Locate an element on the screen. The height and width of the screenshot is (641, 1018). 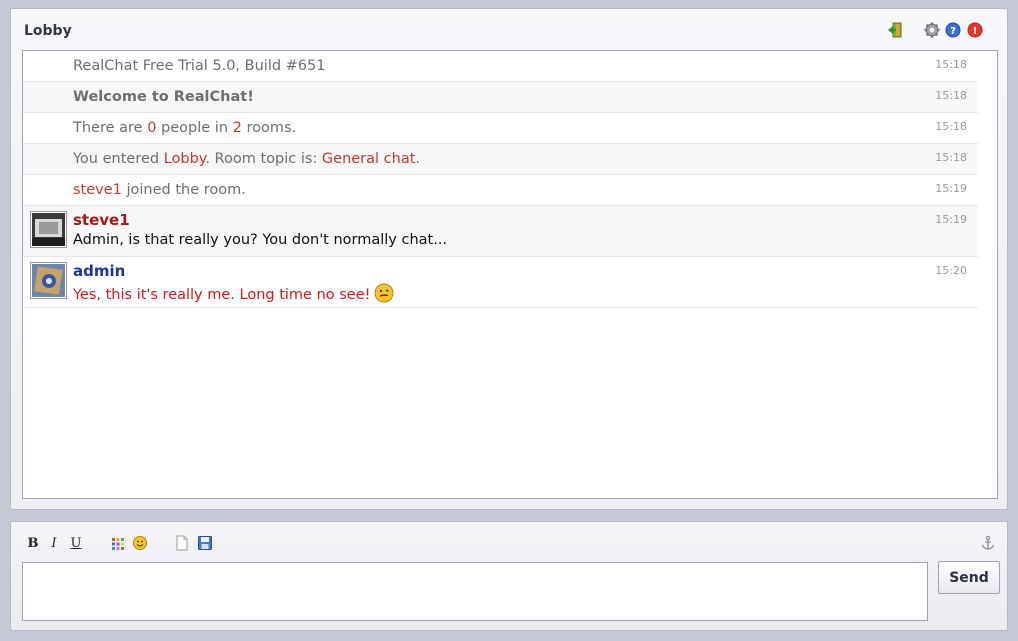
settings-icon is located at coordinates (932, 30).